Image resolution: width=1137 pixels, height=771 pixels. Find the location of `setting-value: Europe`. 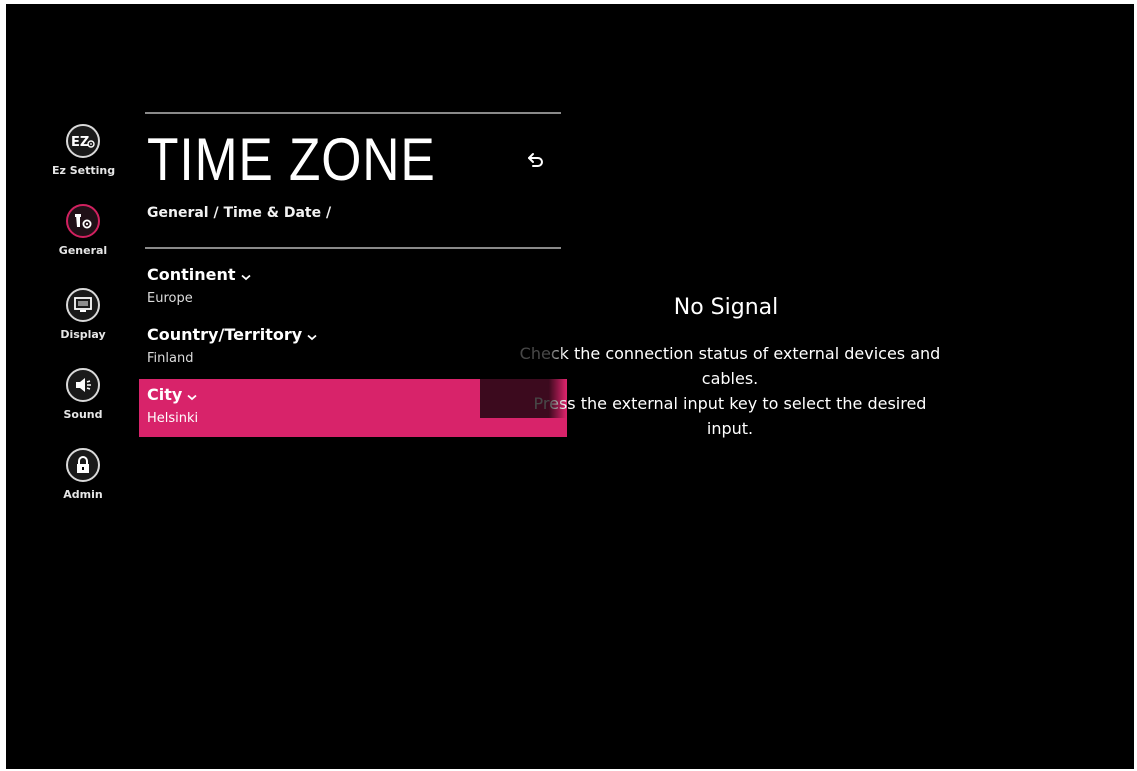

setting-value: Europe is located at coordinates (170, 298).